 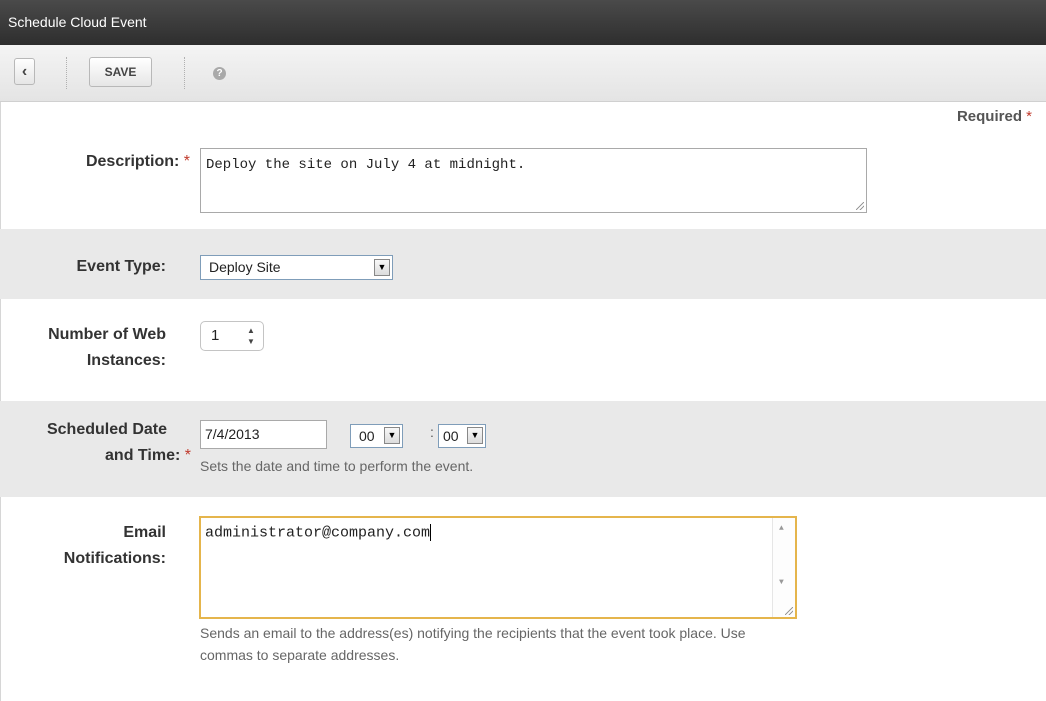 I want to click on stepper-arrows-icon: ▲ ▼, so click(x=251, y=336).